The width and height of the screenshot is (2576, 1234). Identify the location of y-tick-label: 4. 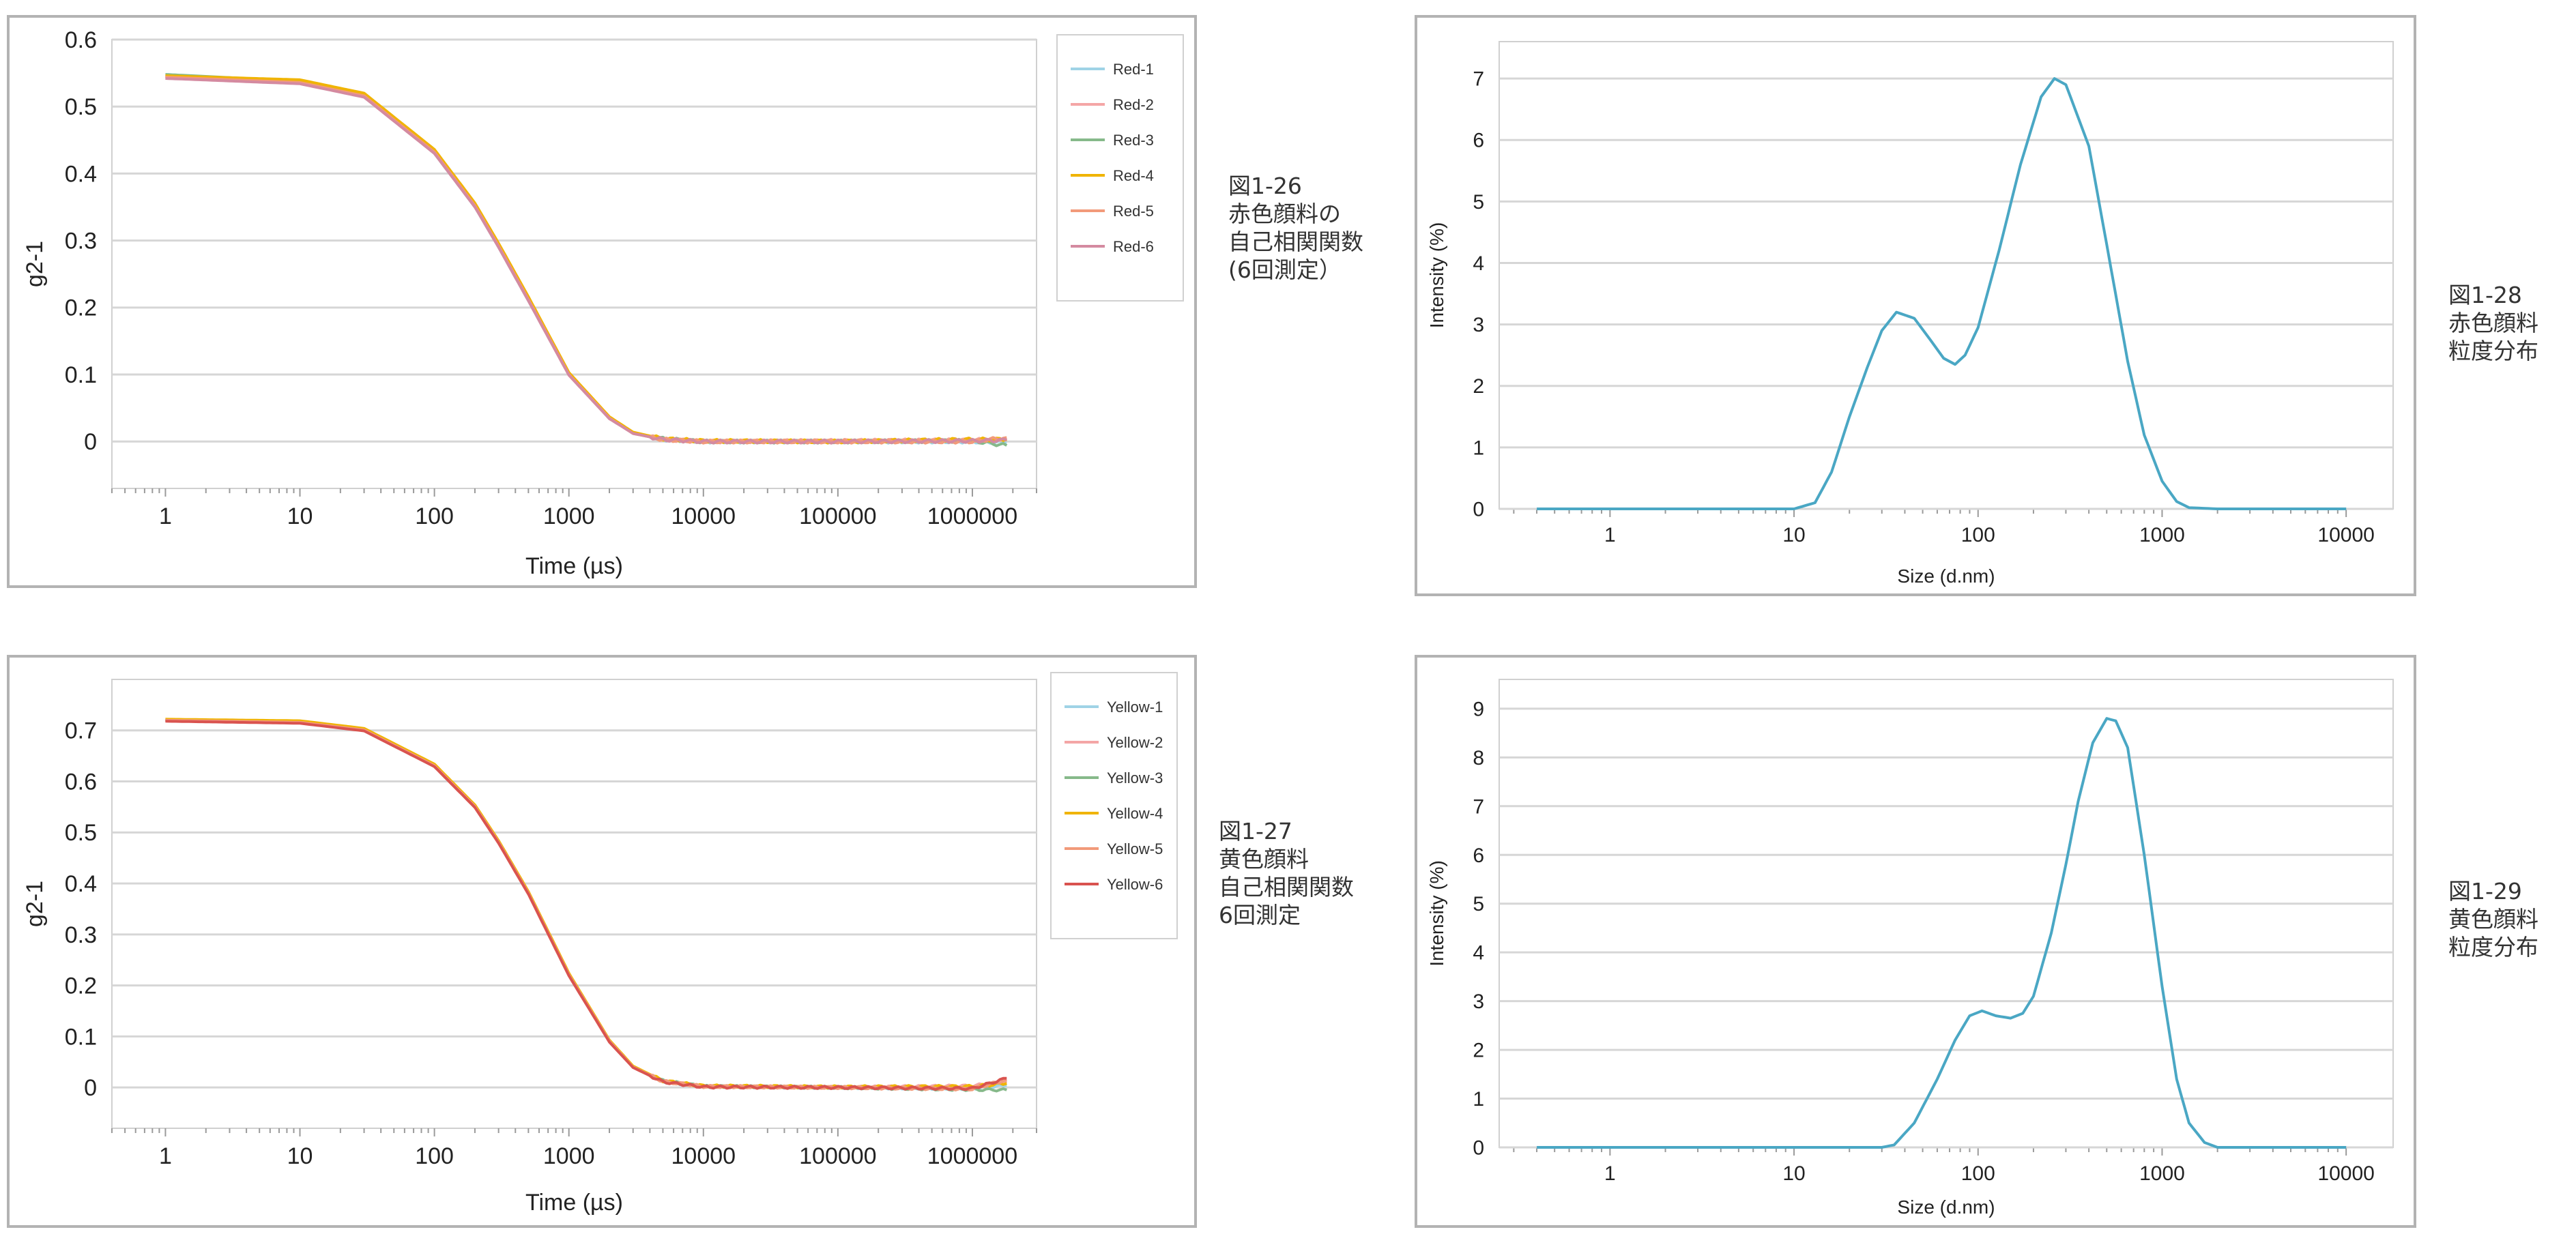
(1478, 263).